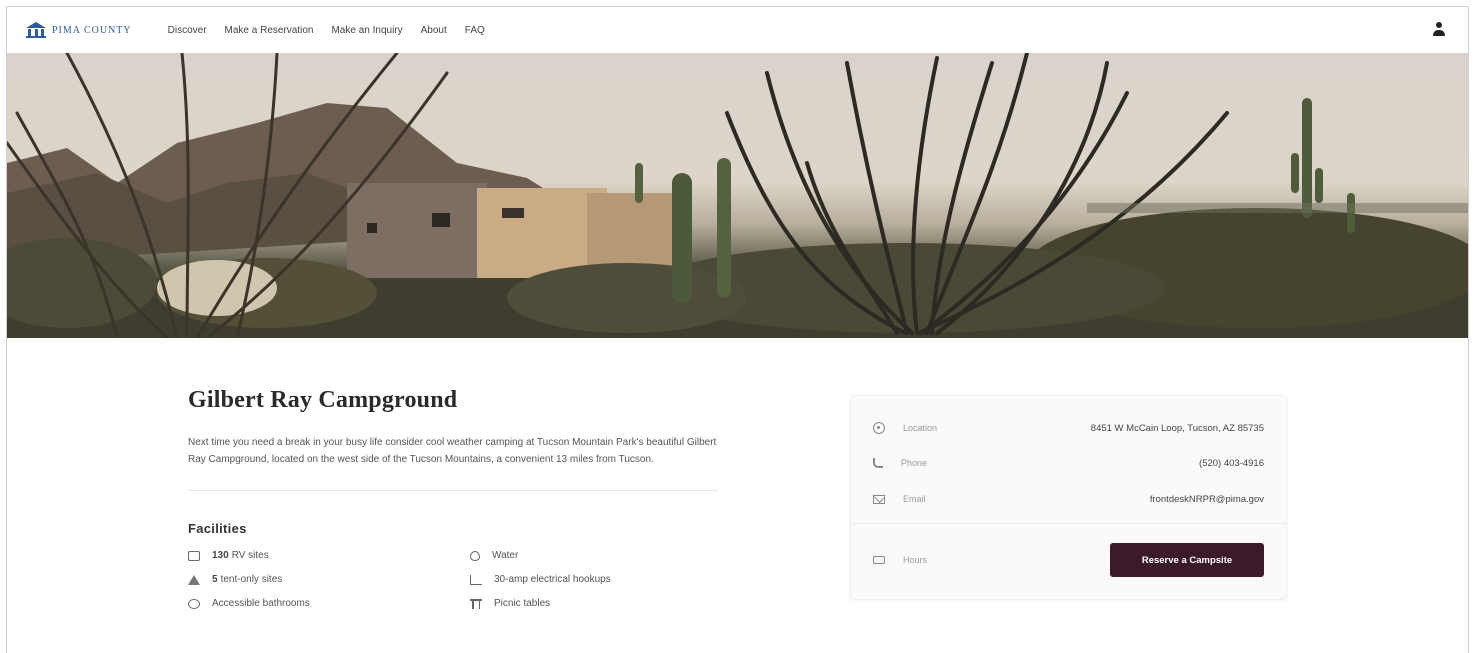 The image size is (1475, 653). What do you see at coordinates (914, 463) in the screenshot?
I see `phone-label: Phone` at bounding box center [914, 463].